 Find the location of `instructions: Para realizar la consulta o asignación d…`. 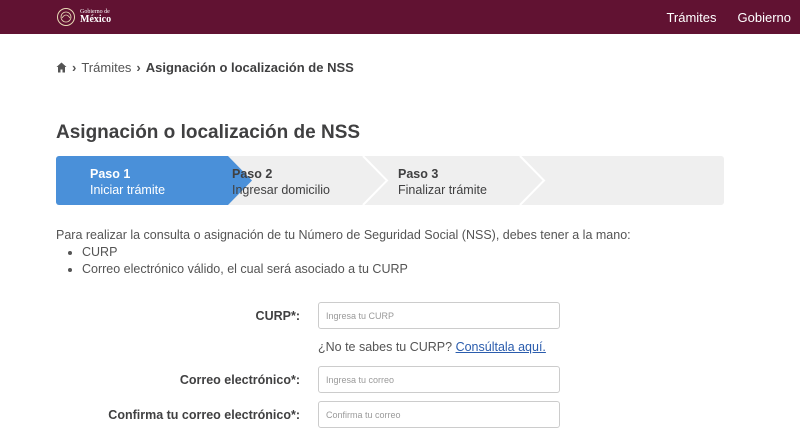

instructions: Para realizar la consulta o asignación d… is located at coordinates (406, 252).